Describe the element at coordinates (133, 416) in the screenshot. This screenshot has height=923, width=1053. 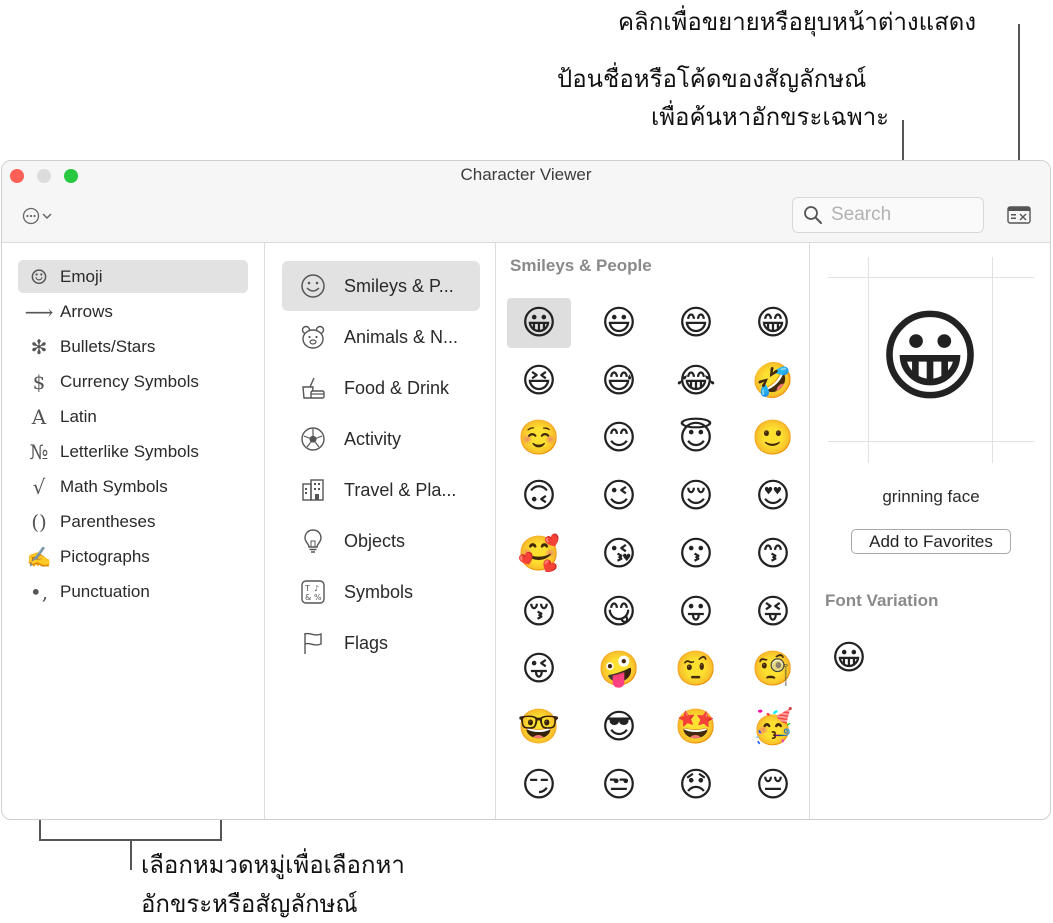
I see `category-item-latin: A Latin` at that location.